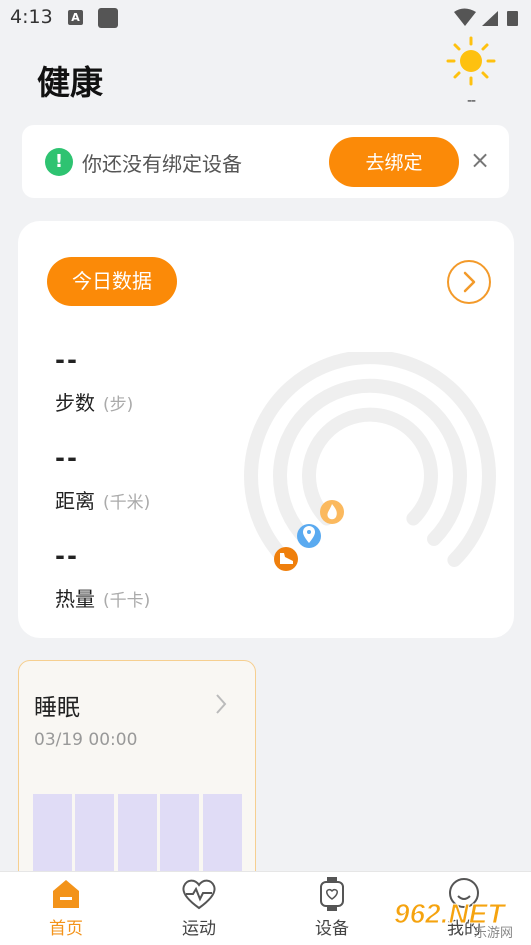  What do you see at coordinates (450, 913) in the screenshot?
I see `svg-text: 962.NET` at bounding box center [450, 913].